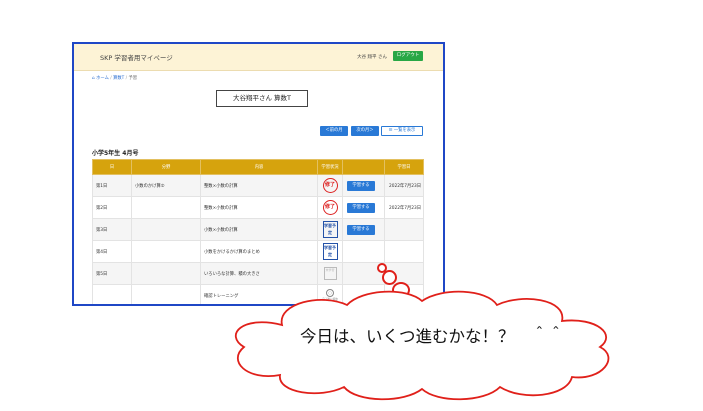  What do you see at coordinates (363, 251) in the screenshot?
I see `cell-action` at bounding box center [363, 251].